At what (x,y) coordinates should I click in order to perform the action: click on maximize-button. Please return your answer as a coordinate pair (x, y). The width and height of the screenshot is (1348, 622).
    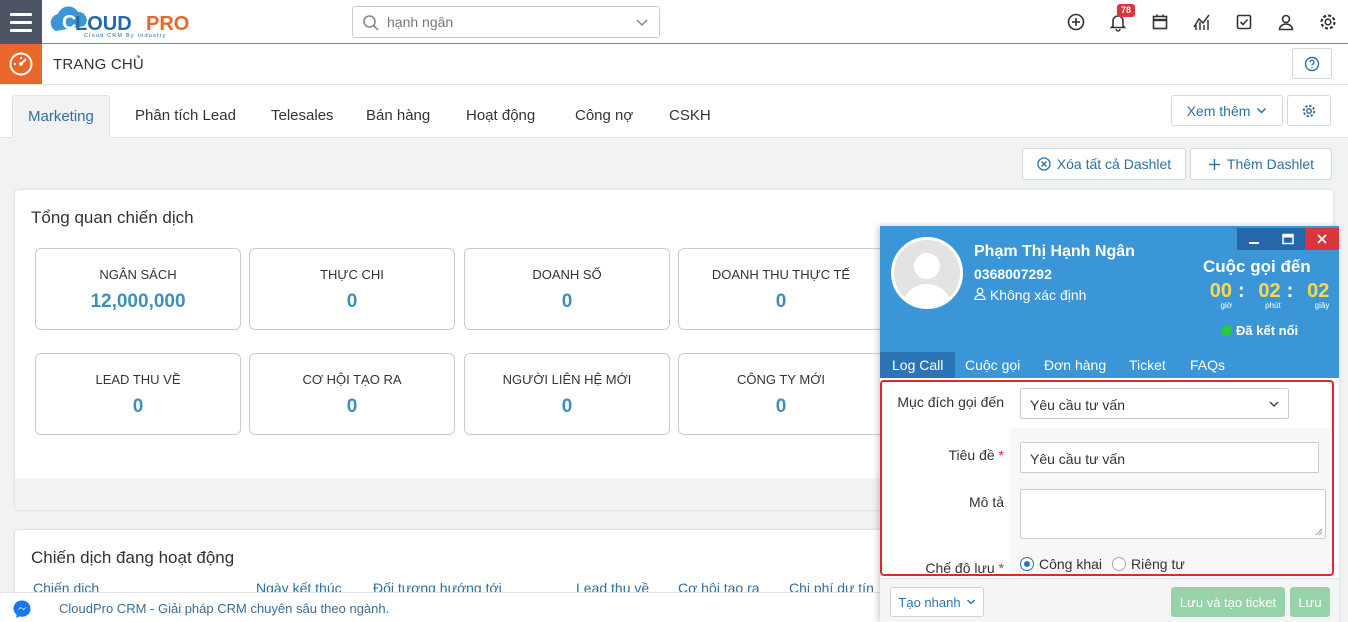
    Looking at the image, I should click on (1288, 239).